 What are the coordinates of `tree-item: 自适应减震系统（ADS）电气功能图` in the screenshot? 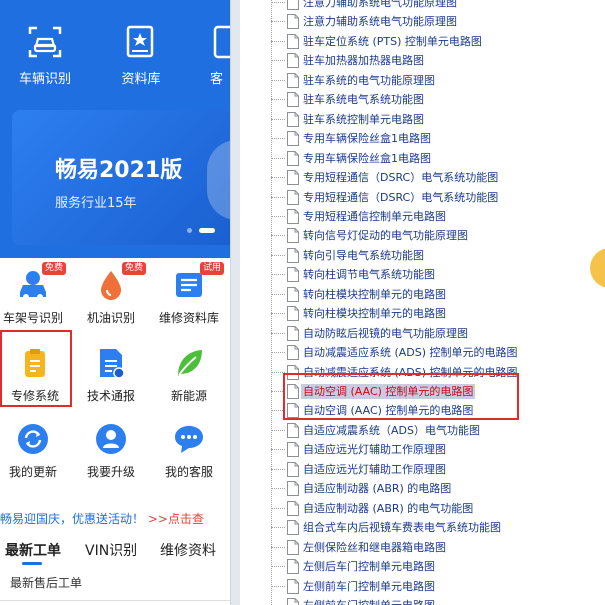 It's located at (422, 430).